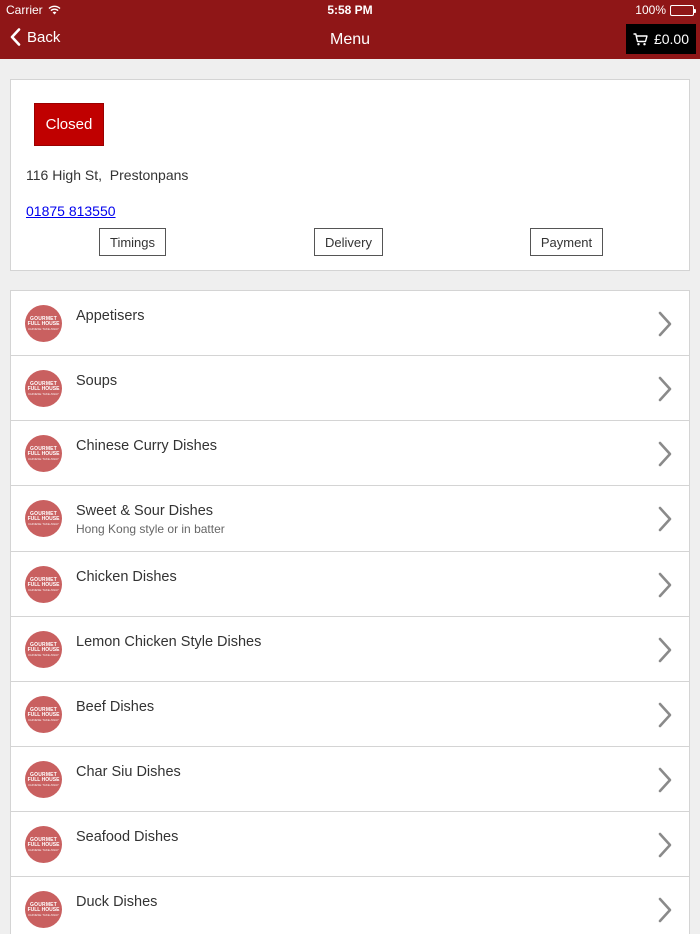 The height and width of the screenshot is (934, 700). Describe the element at coordinates (145, 511) in the screenshot. I see `category-title: Sweet & Sour Dishes` at that location.